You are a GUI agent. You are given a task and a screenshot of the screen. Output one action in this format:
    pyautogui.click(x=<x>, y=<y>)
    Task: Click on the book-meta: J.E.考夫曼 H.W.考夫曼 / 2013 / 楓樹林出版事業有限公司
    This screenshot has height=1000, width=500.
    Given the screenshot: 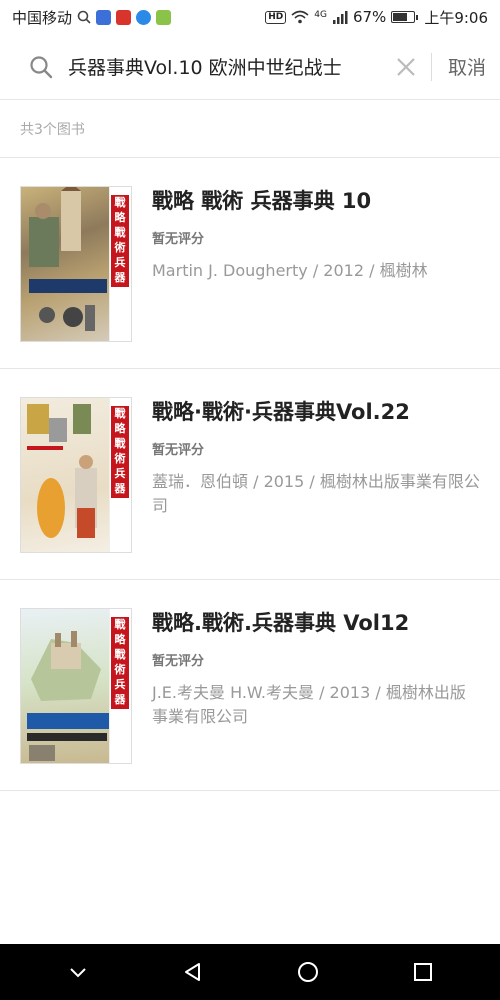 What is the action you would take?
    pyautogui.click(x=309, y=704)
    